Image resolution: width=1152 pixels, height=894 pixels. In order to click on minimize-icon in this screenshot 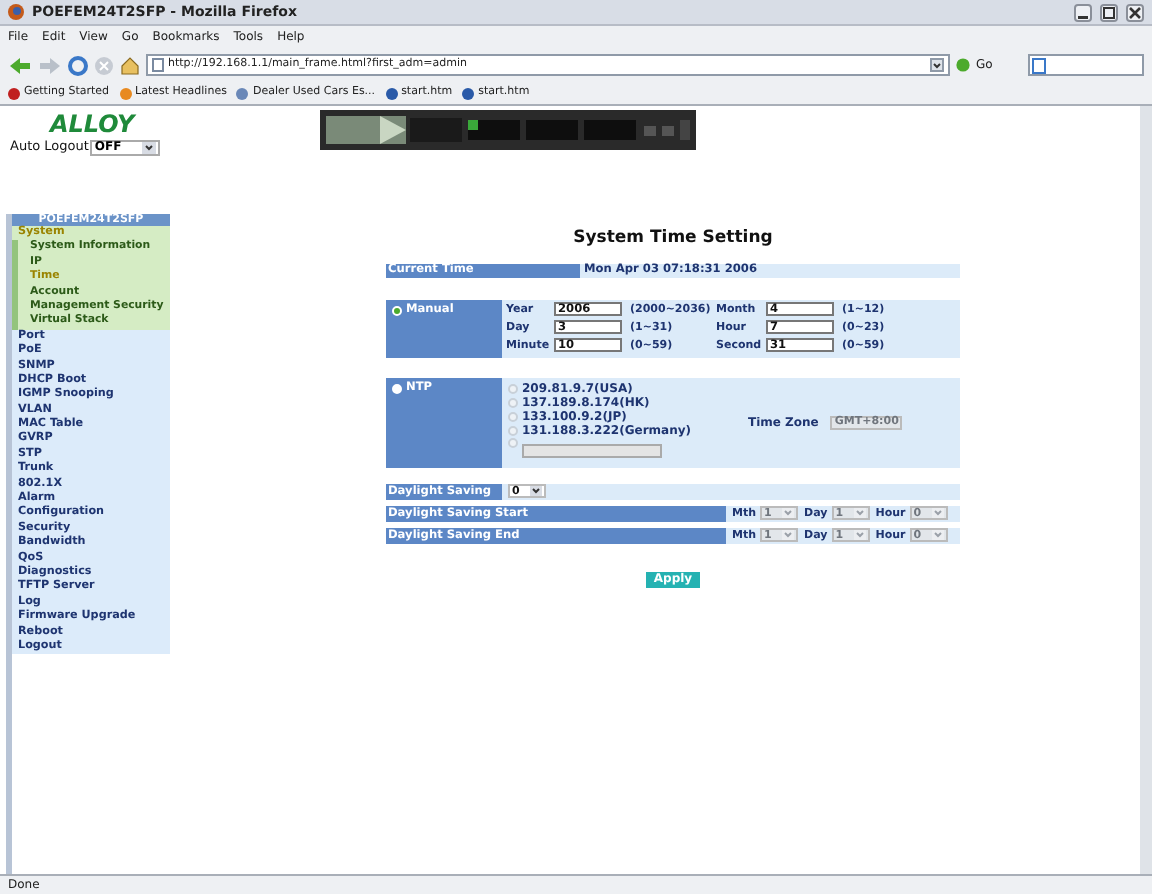, I will do `click(1083, 12)`.